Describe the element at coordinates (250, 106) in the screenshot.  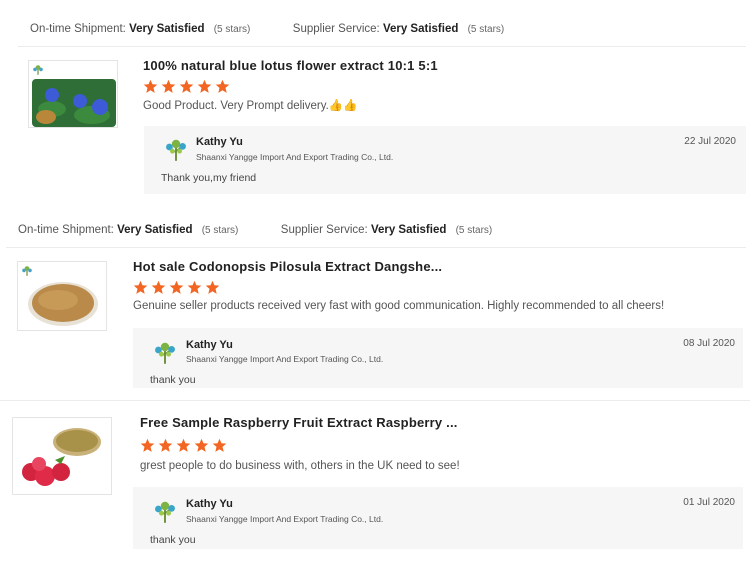
I see `review-comment: Good Product. Very Prompt delivery.👍👍` at that location.